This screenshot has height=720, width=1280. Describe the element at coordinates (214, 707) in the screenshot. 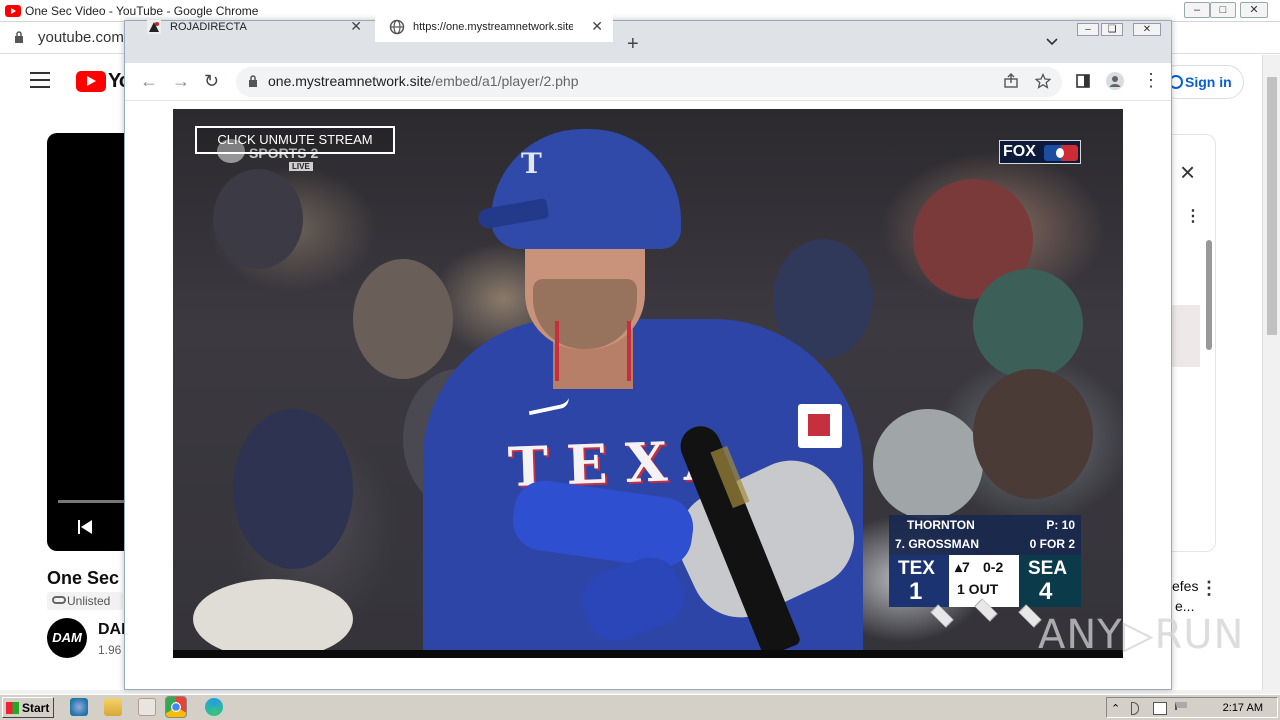

I see `edge-icon` at that location.